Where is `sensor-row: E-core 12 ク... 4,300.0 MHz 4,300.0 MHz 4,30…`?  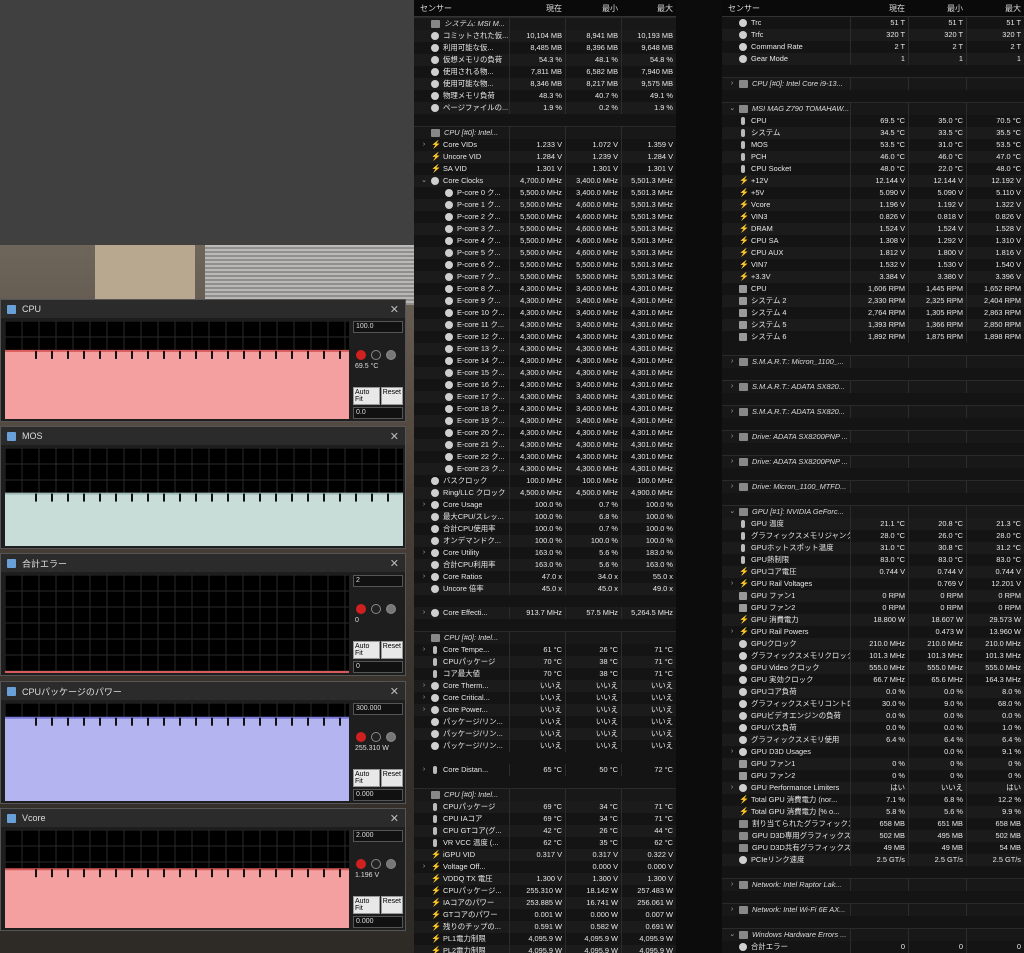
sensor-row: E-core 12 ク... 4,300.0 MHz 4,300.0 MHz 4,30… is located at coordinates (545, 337).